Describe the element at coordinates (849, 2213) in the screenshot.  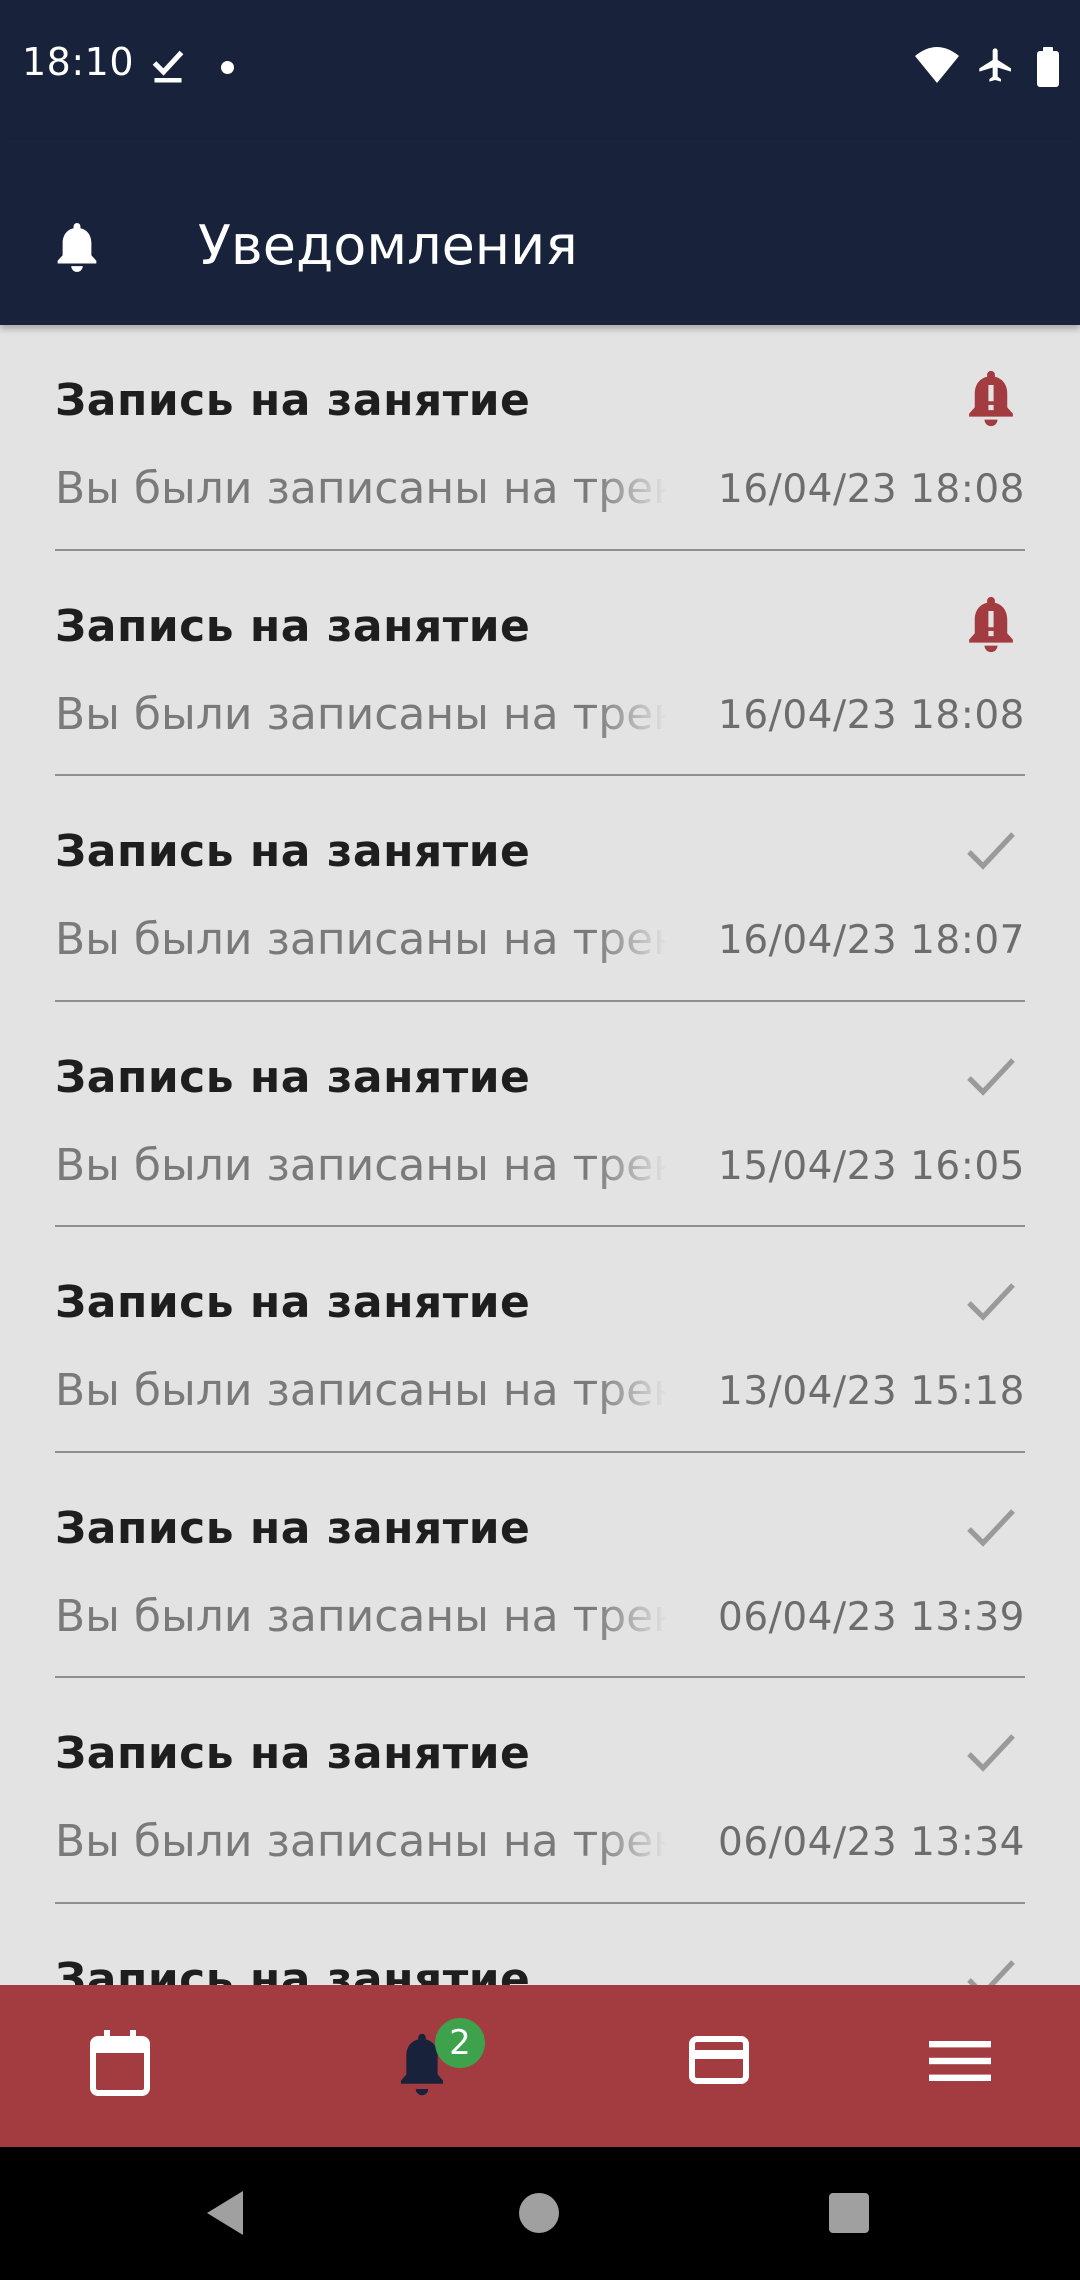
I see `recents-icon` at that location.